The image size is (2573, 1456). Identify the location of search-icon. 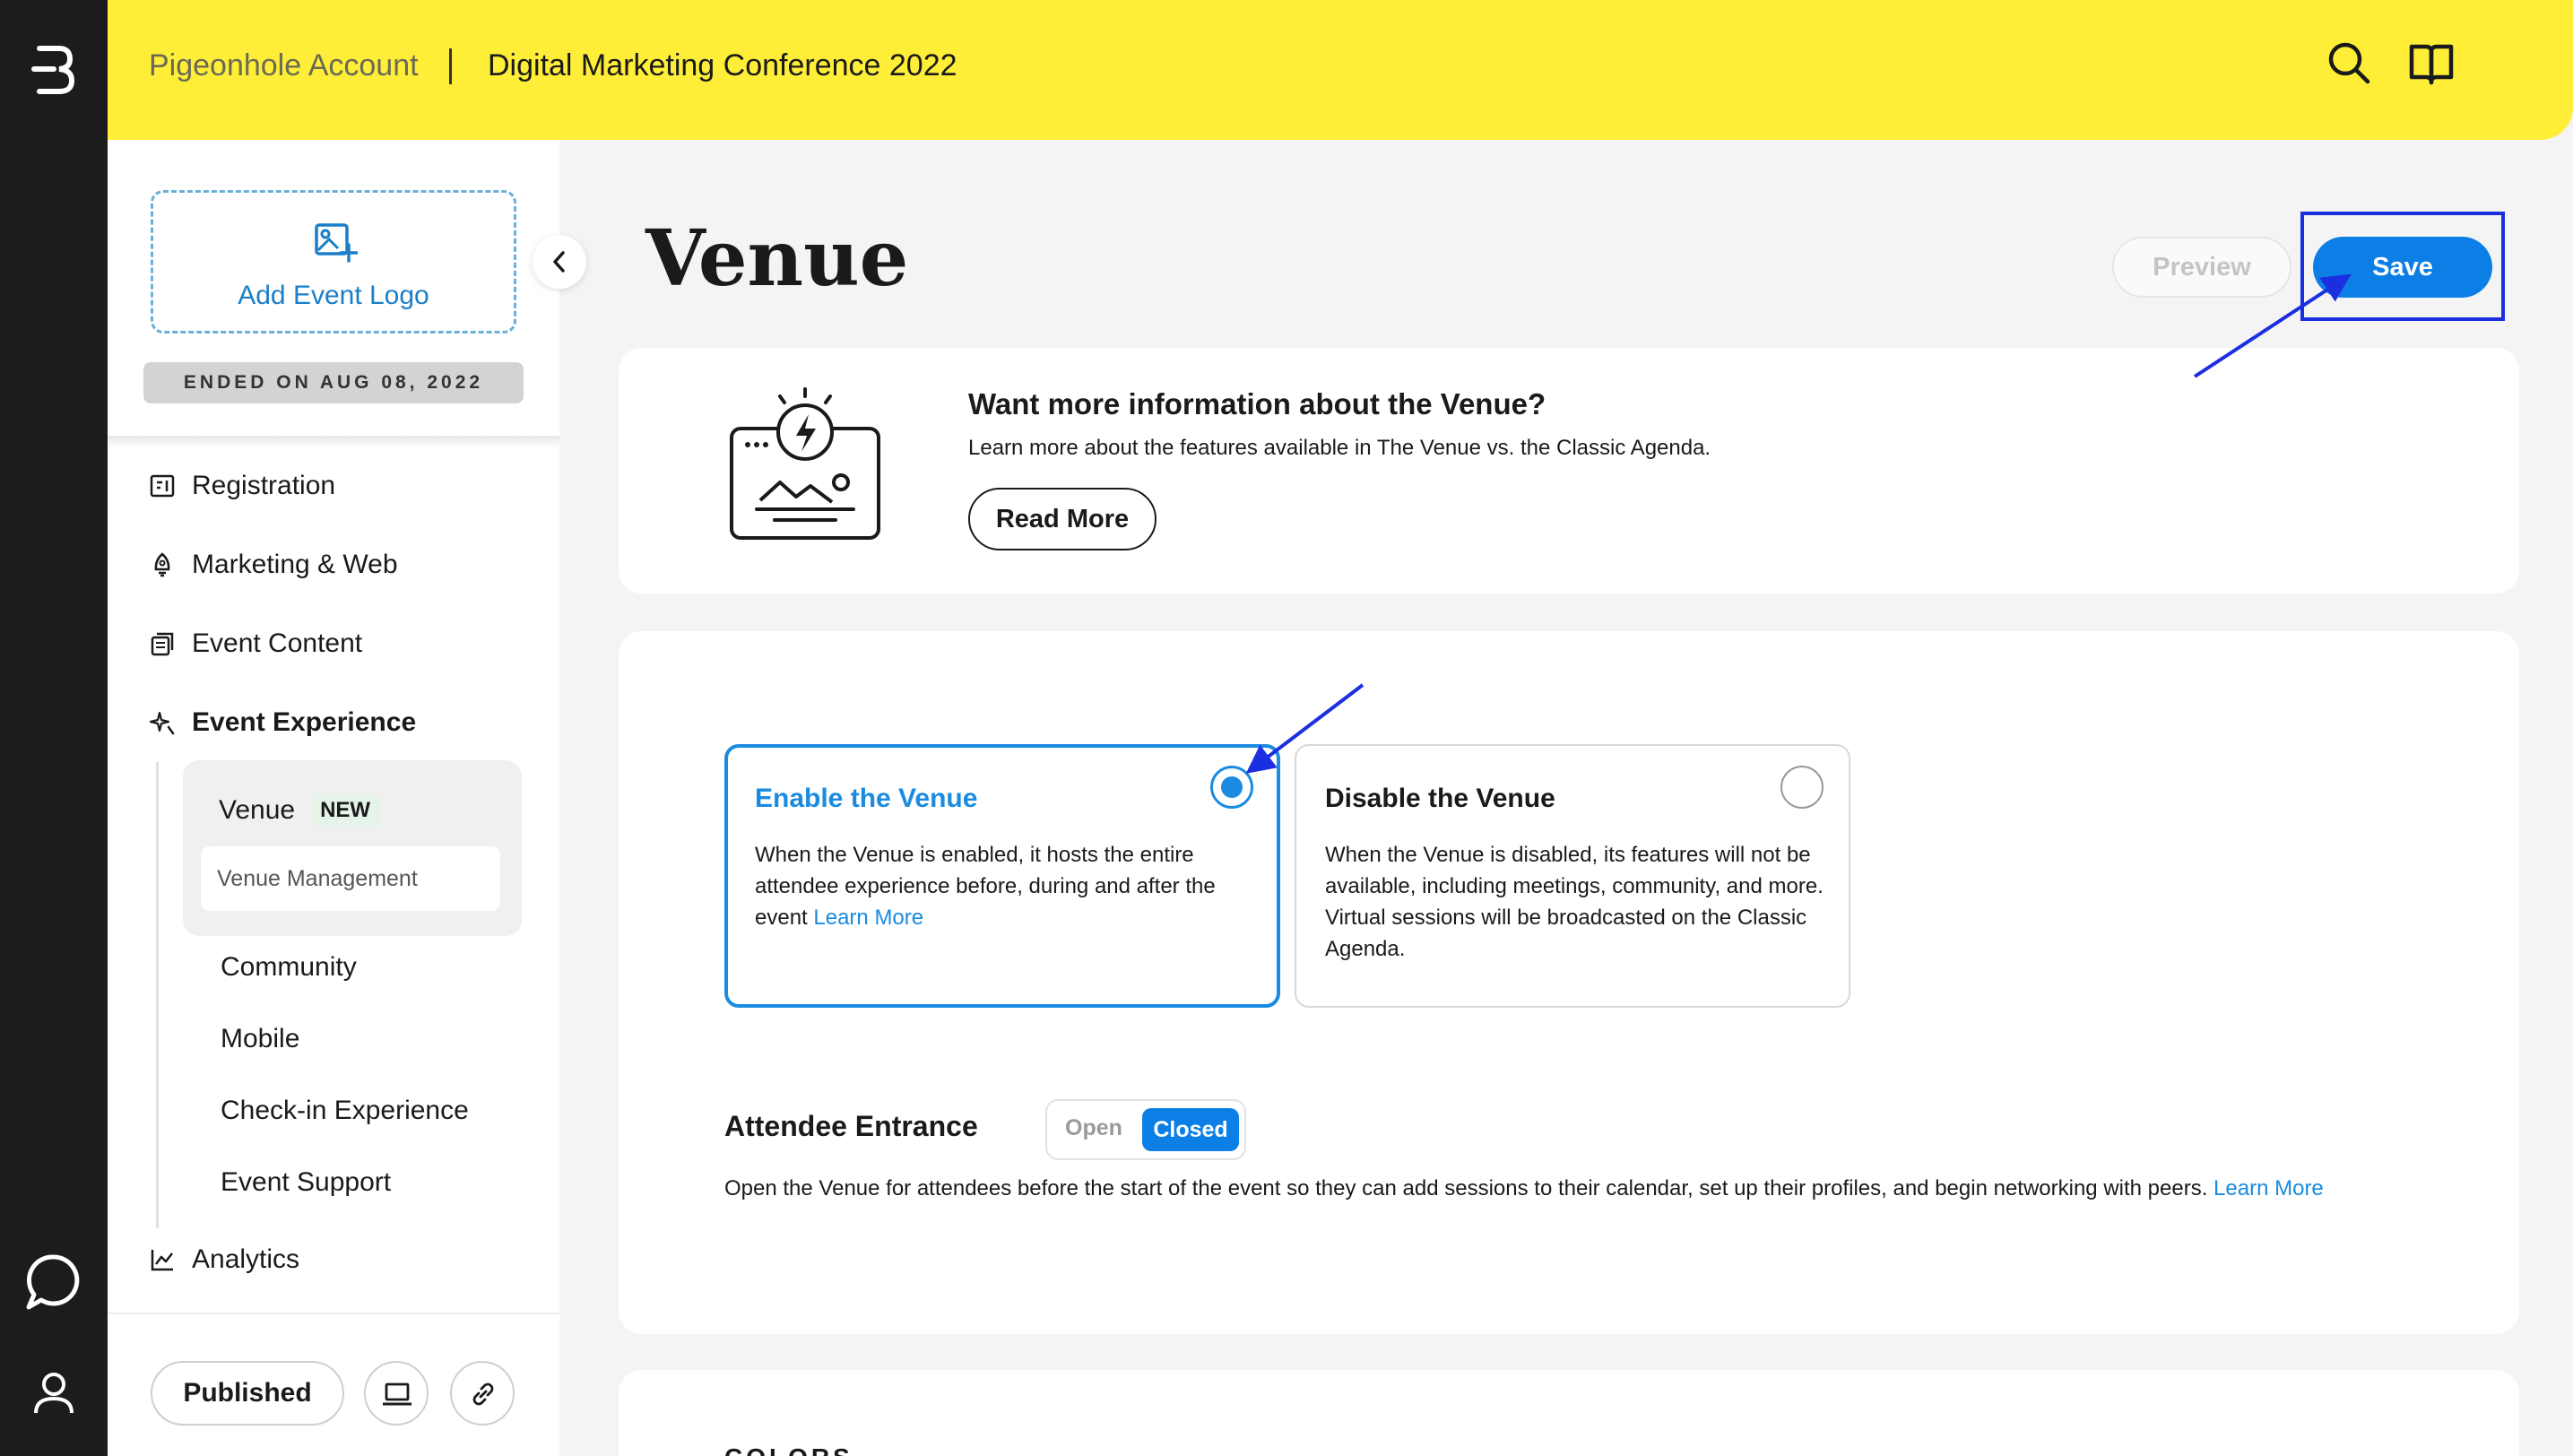
(2349, 63).